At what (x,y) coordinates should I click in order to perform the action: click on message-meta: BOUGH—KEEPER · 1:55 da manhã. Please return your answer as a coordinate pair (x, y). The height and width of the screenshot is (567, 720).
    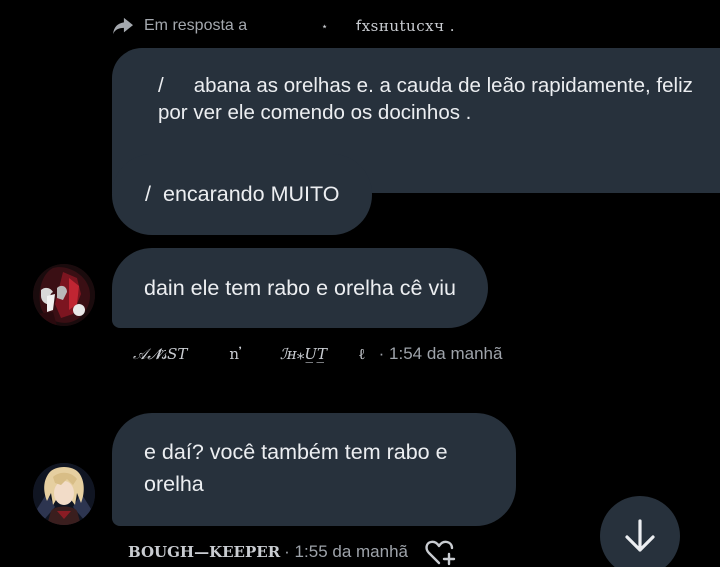
    Looking at the image, I should click on (292, 552).